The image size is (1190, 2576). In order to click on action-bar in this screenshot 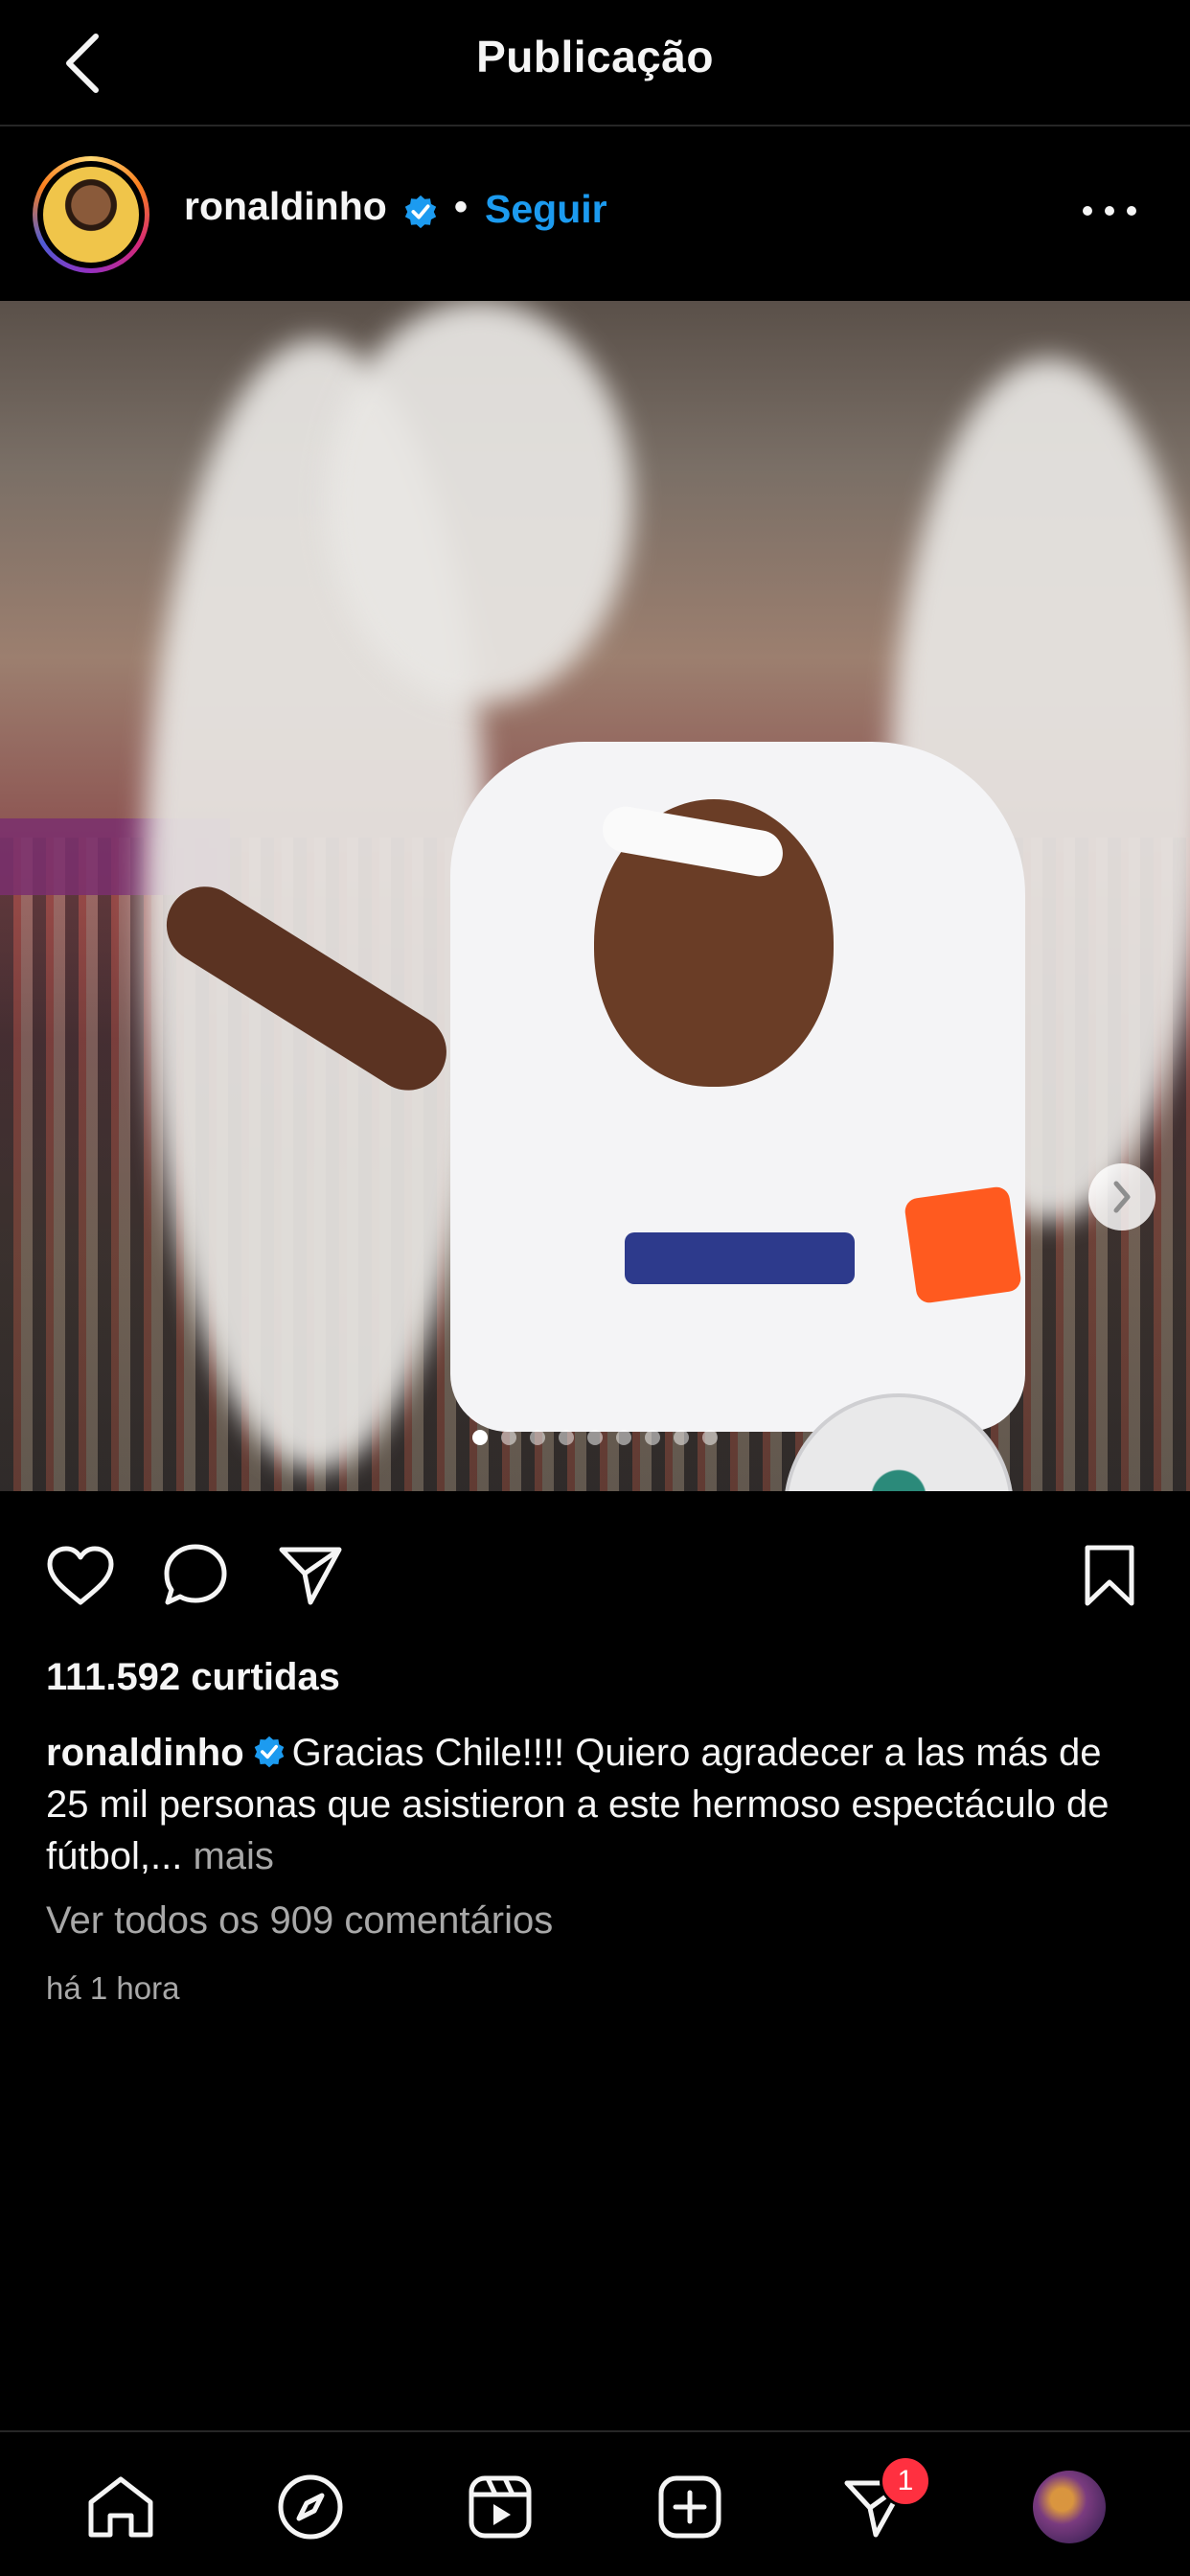, I will do `click(595, 1577)`.